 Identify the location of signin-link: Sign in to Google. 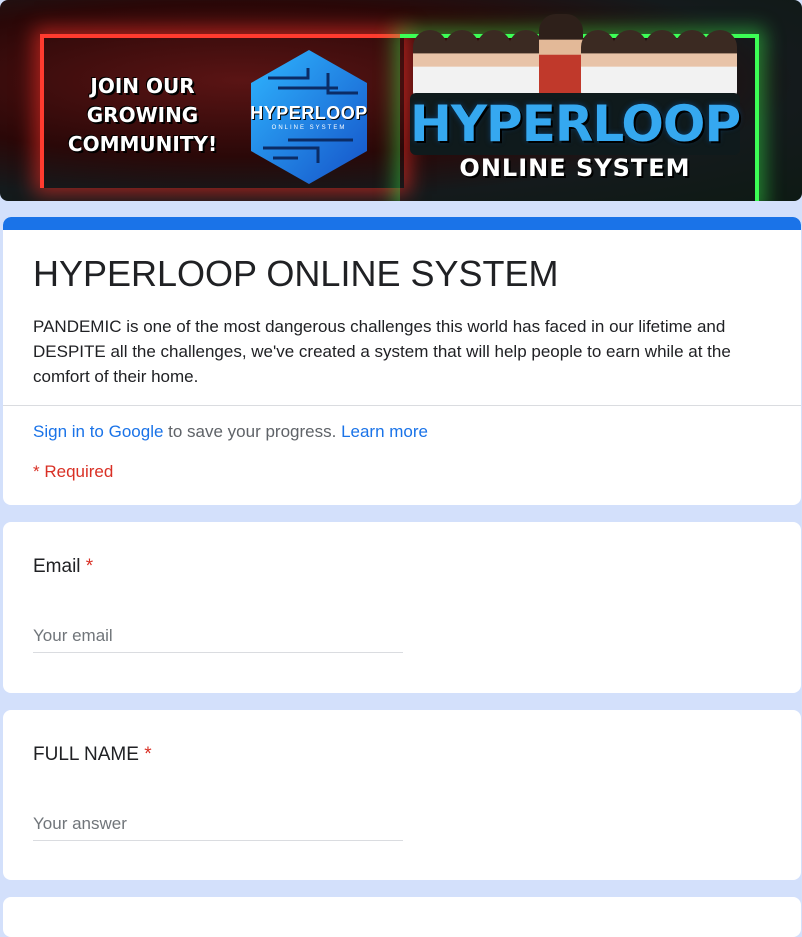
(98, 431).